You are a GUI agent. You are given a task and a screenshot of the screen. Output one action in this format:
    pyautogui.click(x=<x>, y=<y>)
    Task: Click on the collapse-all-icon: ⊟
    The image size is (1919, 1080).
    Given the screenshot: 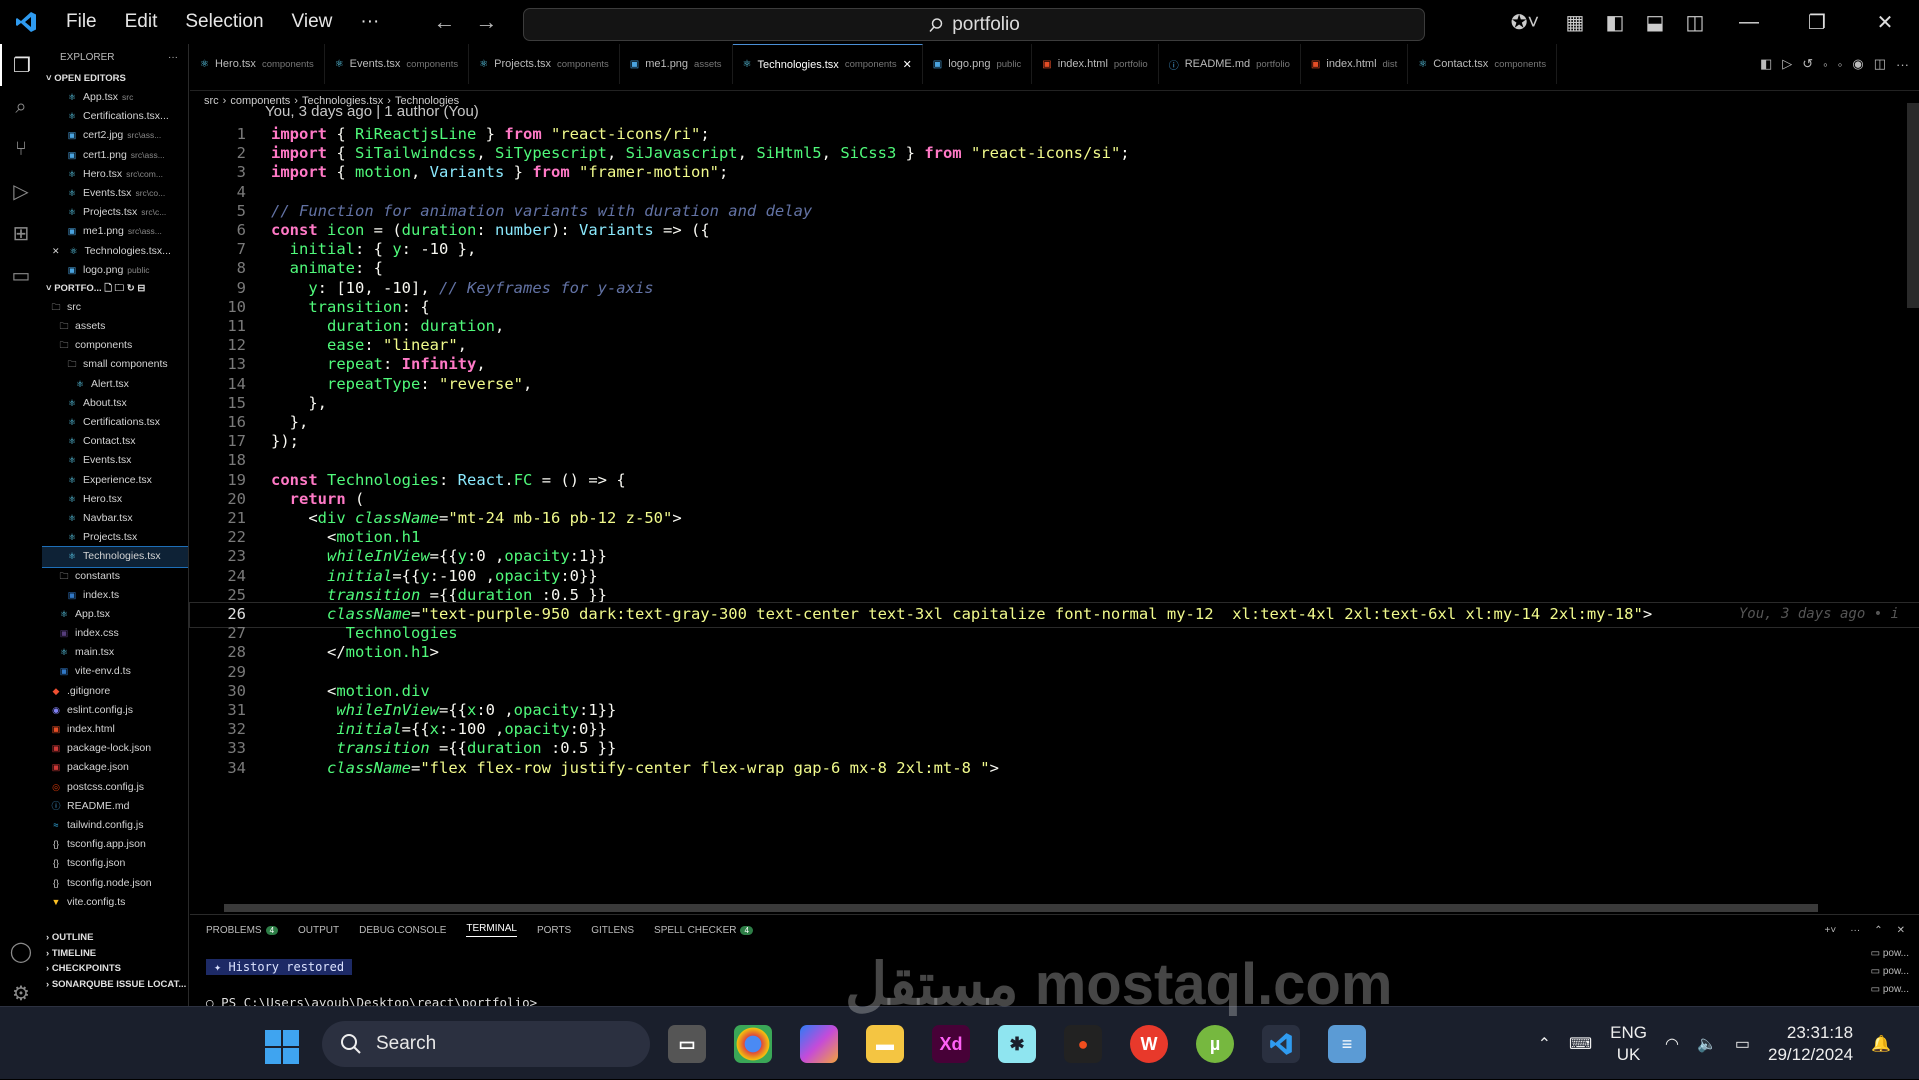 What is the action you would take?
    pyautogui.click(x=141, y=288)
    